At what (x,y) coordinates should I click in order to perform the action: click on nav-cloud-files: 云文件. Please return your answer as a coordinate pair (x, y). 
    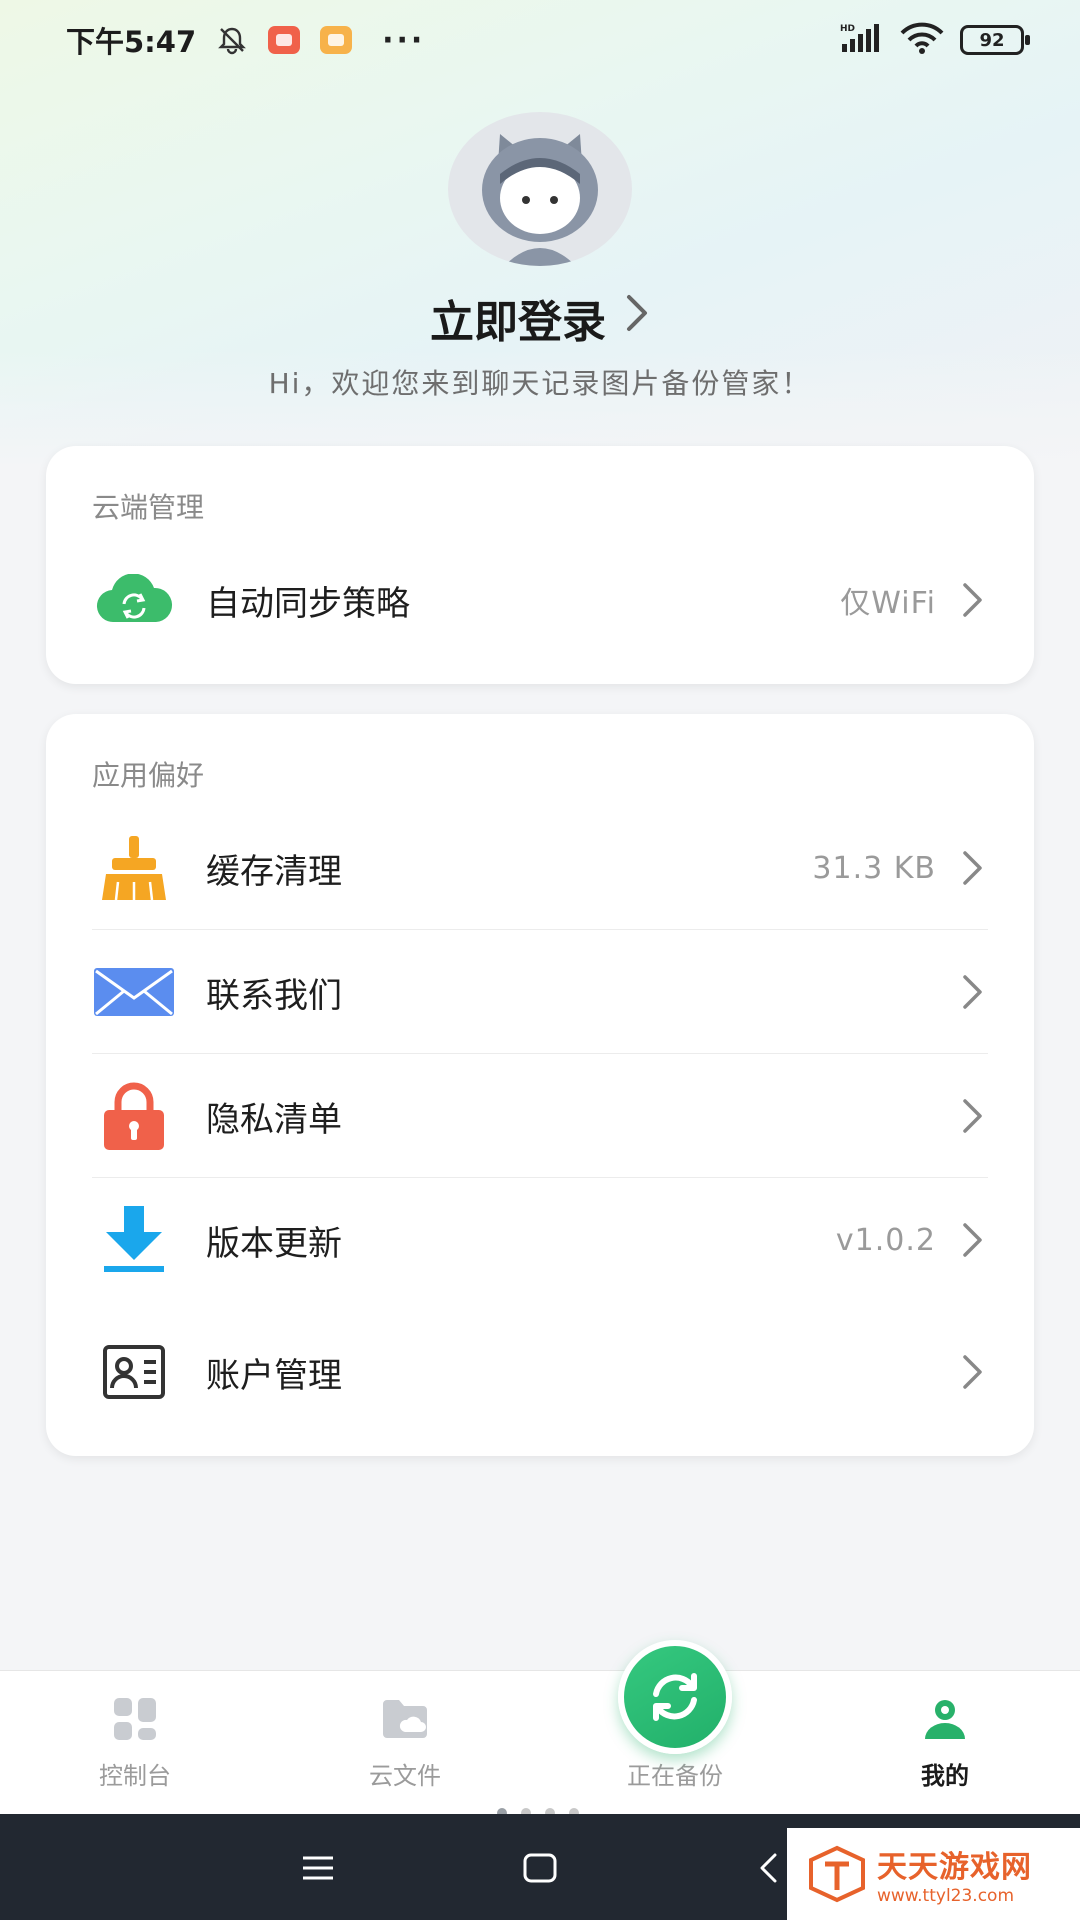
    Looking at the image, I should click on (405, 1743).